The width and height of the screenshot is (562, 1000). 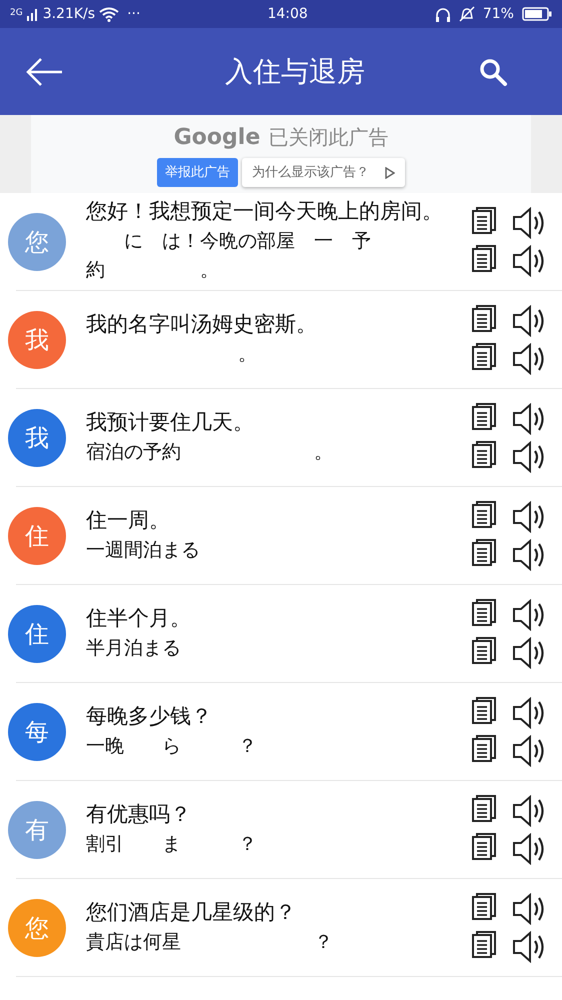 I want to click on back-icon, so click(x=44, y=72).